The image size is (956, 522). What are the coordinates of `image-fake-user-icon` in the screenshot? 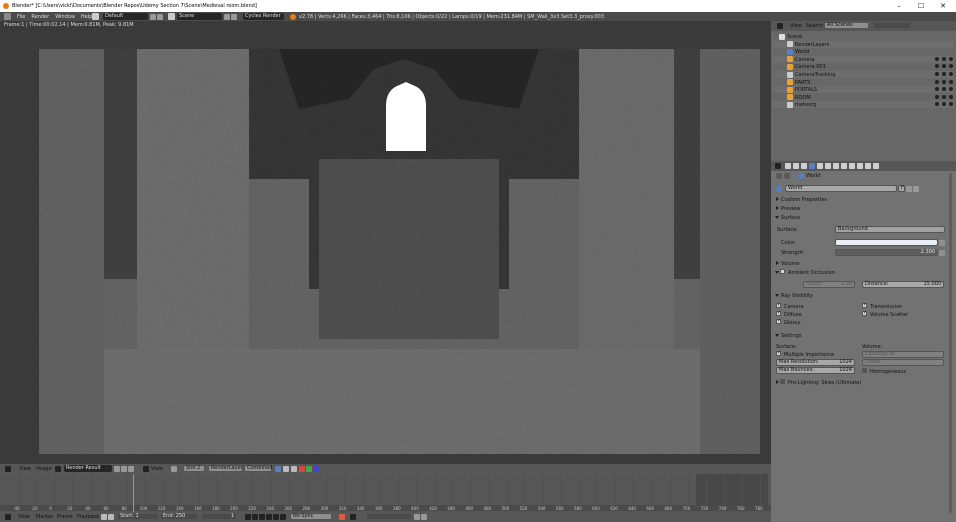 It's located at (117, 469).